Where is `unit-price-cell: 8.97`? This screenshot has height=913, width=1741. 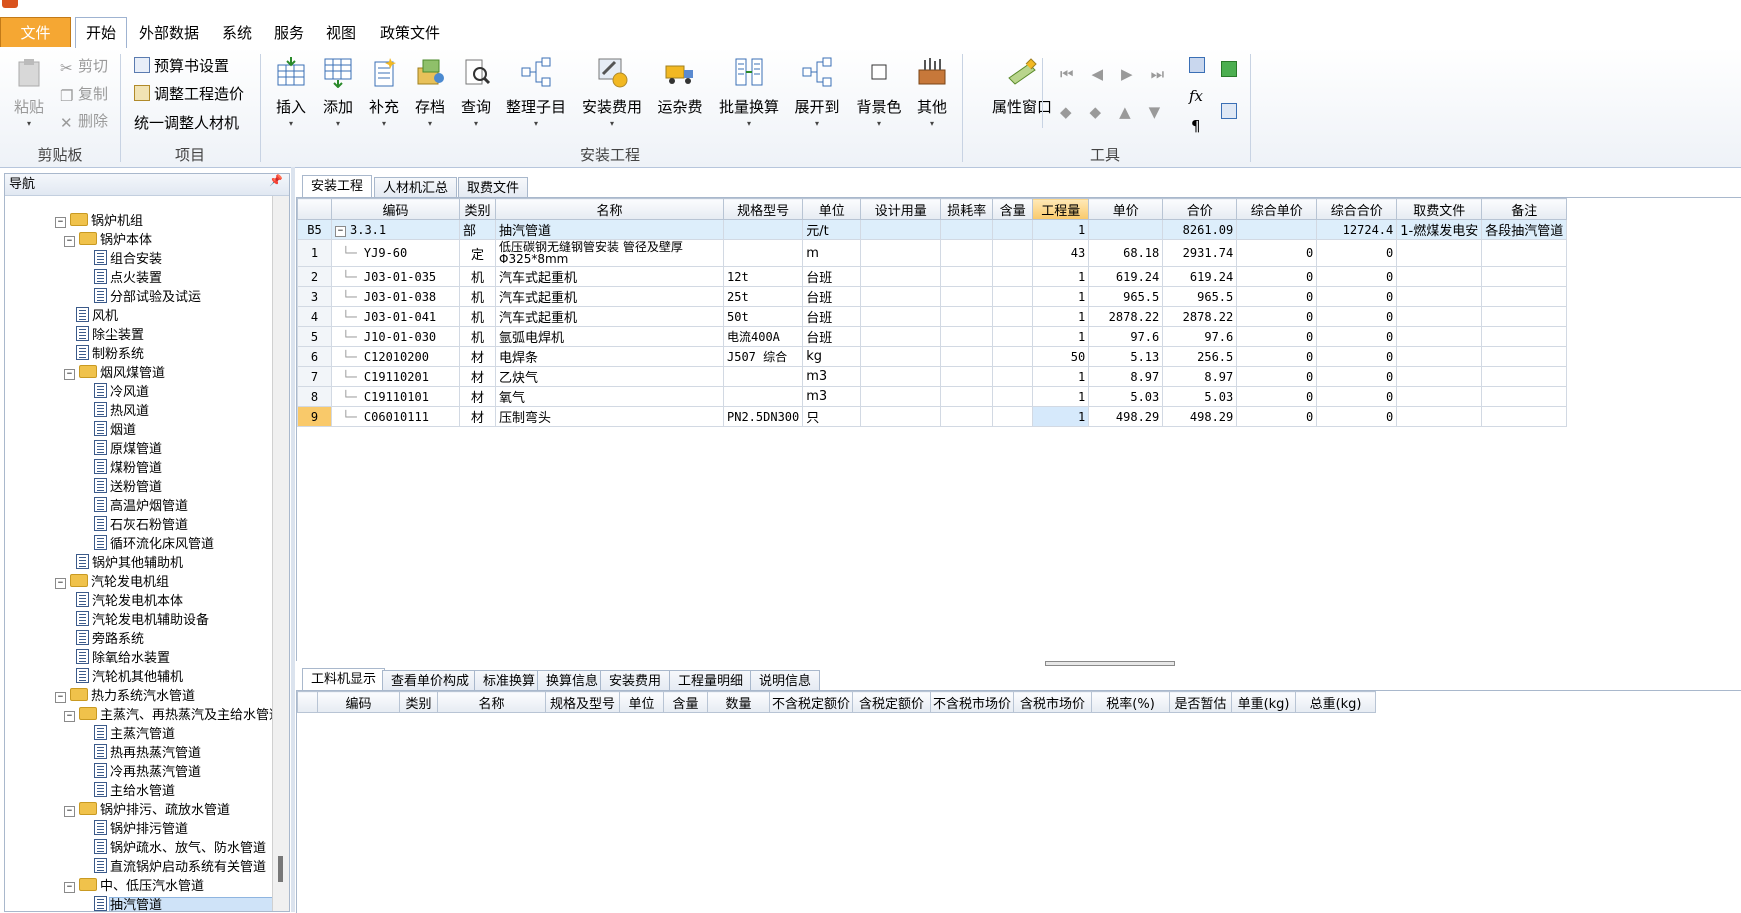
unit-price-cell: 8.97 is located at coordinates (1126, 376).